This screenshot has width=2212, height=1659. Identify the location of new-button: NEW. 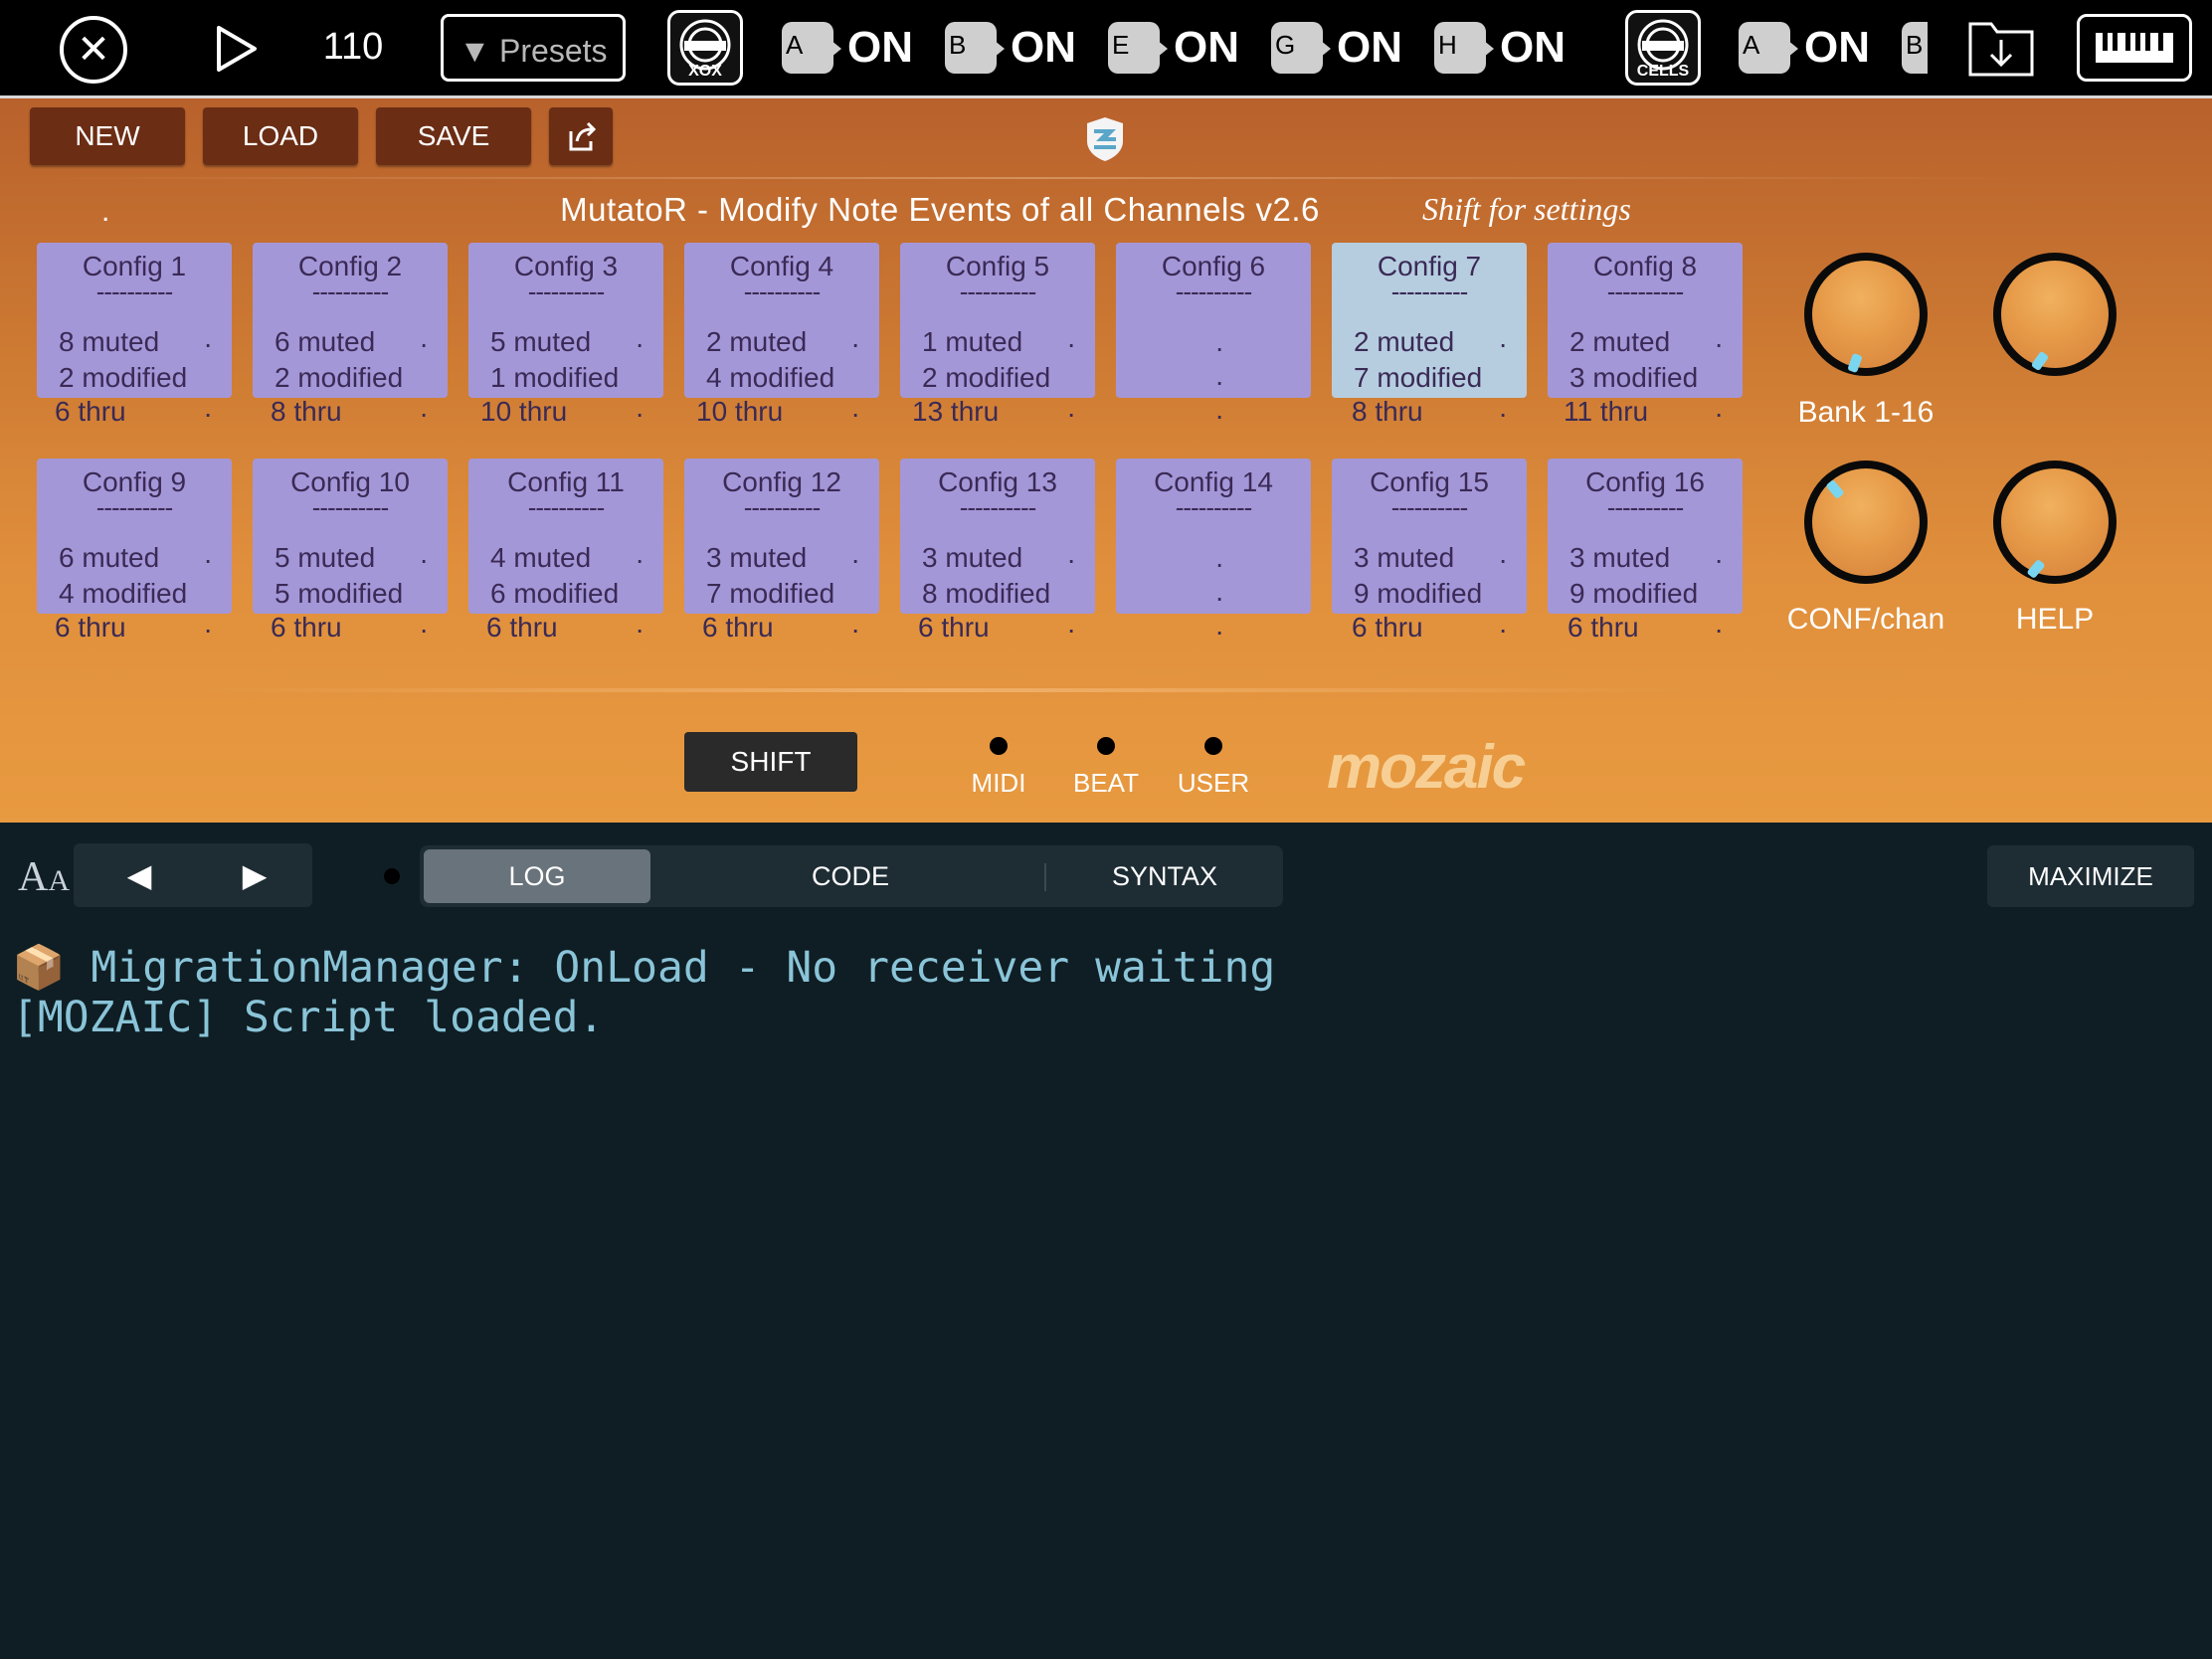
(107, 136).